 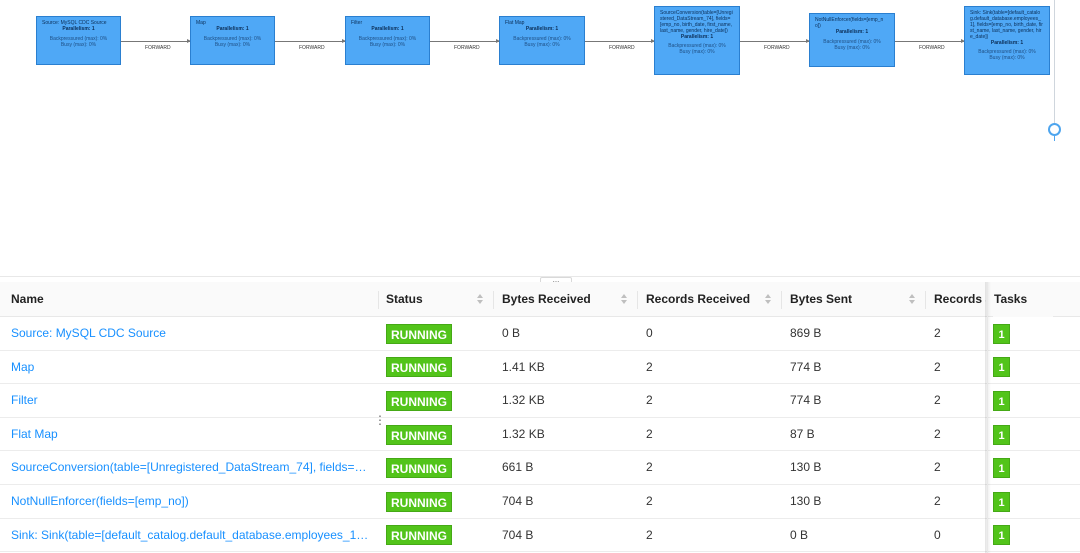 I want to click on bytes-received-cell: 661 B, so click(x=518, y=467).